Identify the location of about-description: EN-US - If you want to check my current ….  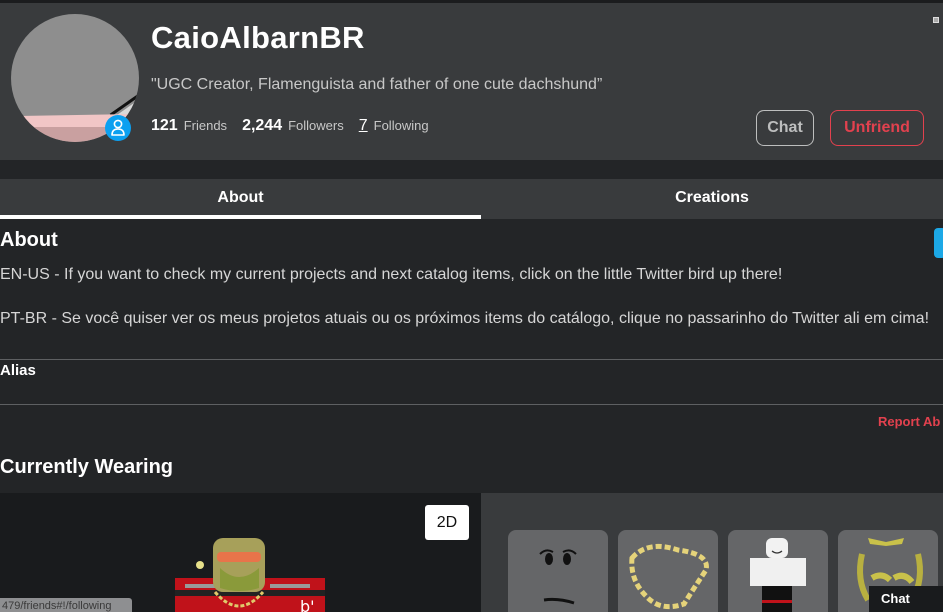
(471, 297).